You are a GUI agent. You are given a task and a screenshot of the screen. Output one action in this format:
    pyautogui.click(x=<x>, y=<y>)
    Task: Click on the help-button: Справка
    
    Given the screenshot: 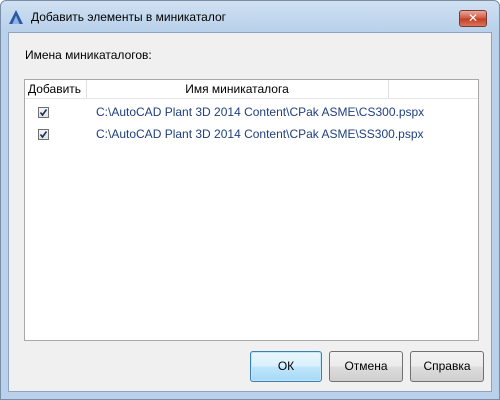 What is the action you would take?
    pyautogui.click(x=447, y=366)
    